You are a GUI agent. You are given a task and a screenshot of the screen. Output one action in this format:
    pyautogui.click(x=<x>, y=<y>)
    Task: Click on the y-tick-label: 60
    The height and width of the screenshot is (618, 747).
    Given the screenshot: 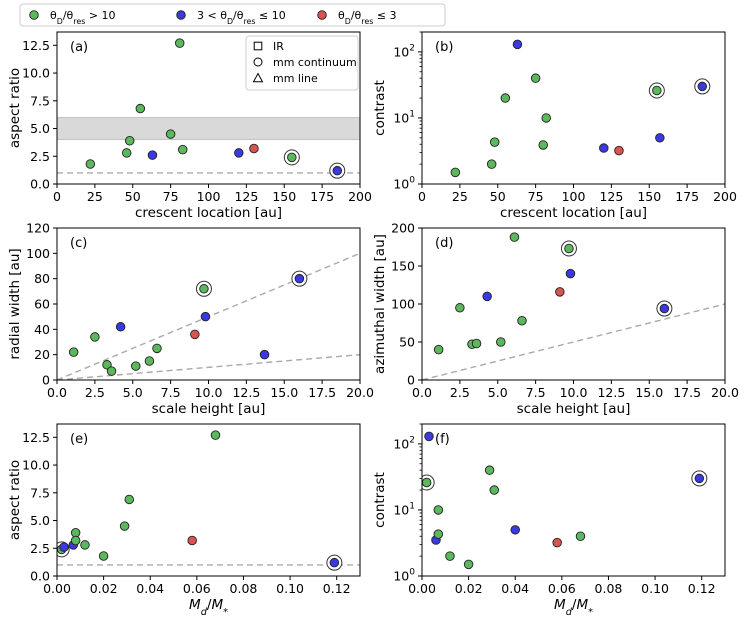 What is the action you would take?
    pyautogui.click(x=42, y=304)
    